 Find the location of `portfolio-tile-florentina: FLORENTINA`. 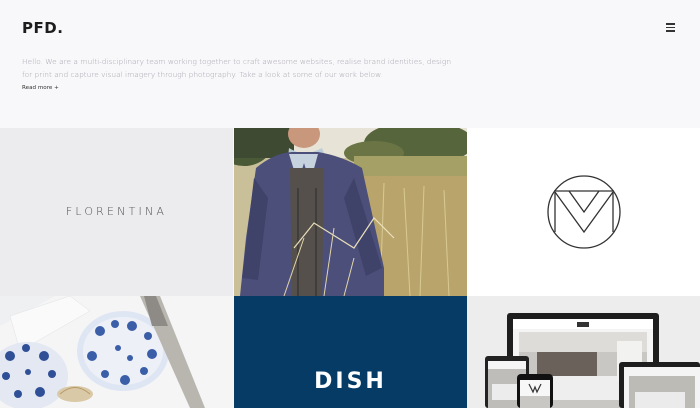

portfolio-tile-florentina: FLORENTINA is located at coordinates (116, 212).